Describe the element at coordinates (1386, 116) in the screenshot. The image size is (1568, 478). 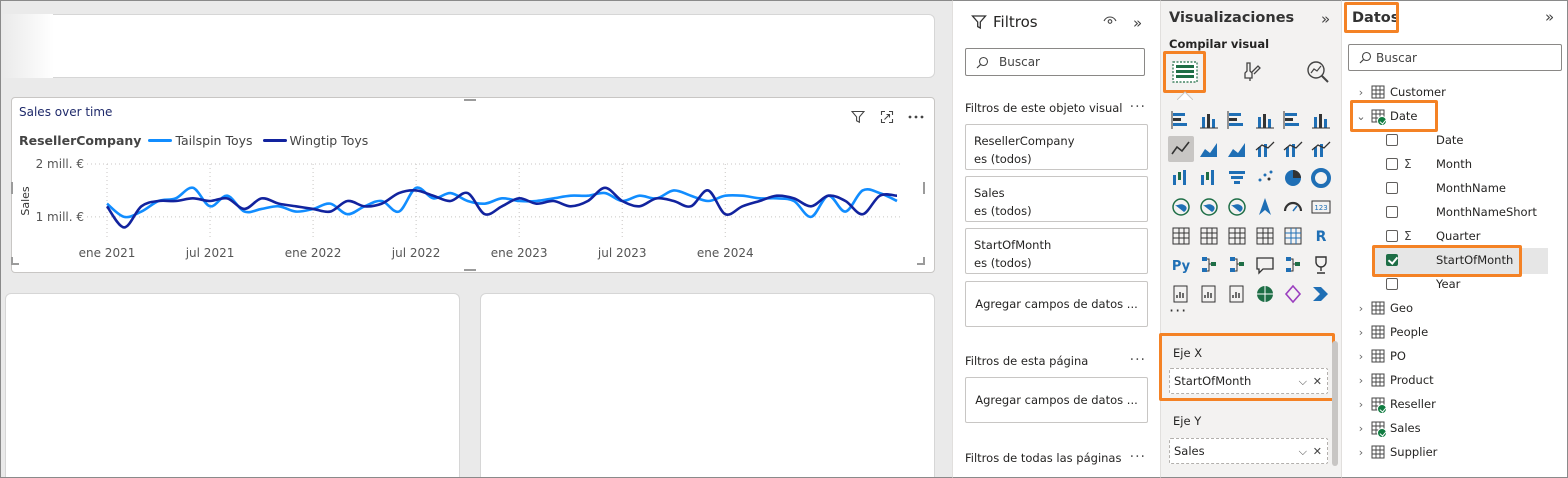
I see `table-date: ⌄ Date` at that location.